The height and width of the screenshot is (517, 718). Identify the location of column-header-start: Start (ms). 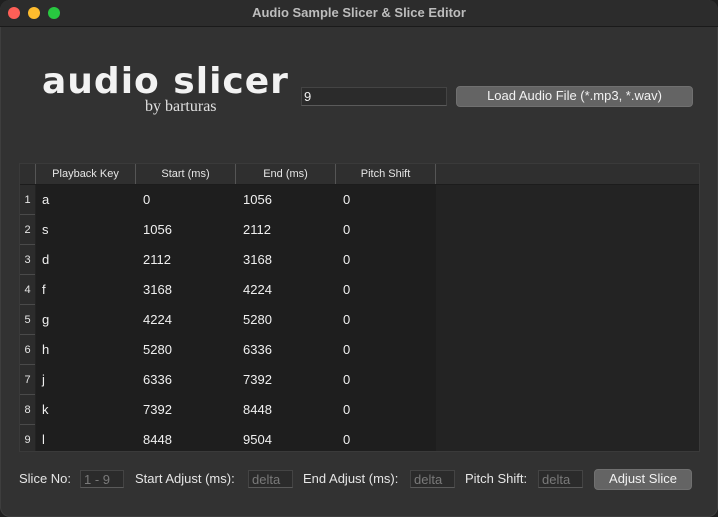
(186, 174).